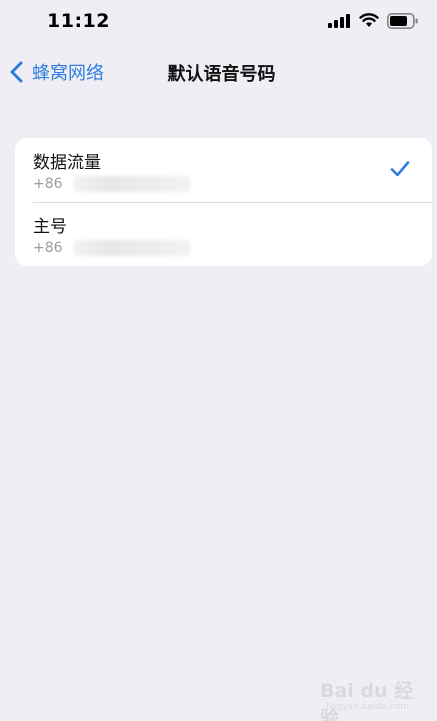 The image size is (437, 721). I want to click on list-item-title: 主号, so click(50, 227).